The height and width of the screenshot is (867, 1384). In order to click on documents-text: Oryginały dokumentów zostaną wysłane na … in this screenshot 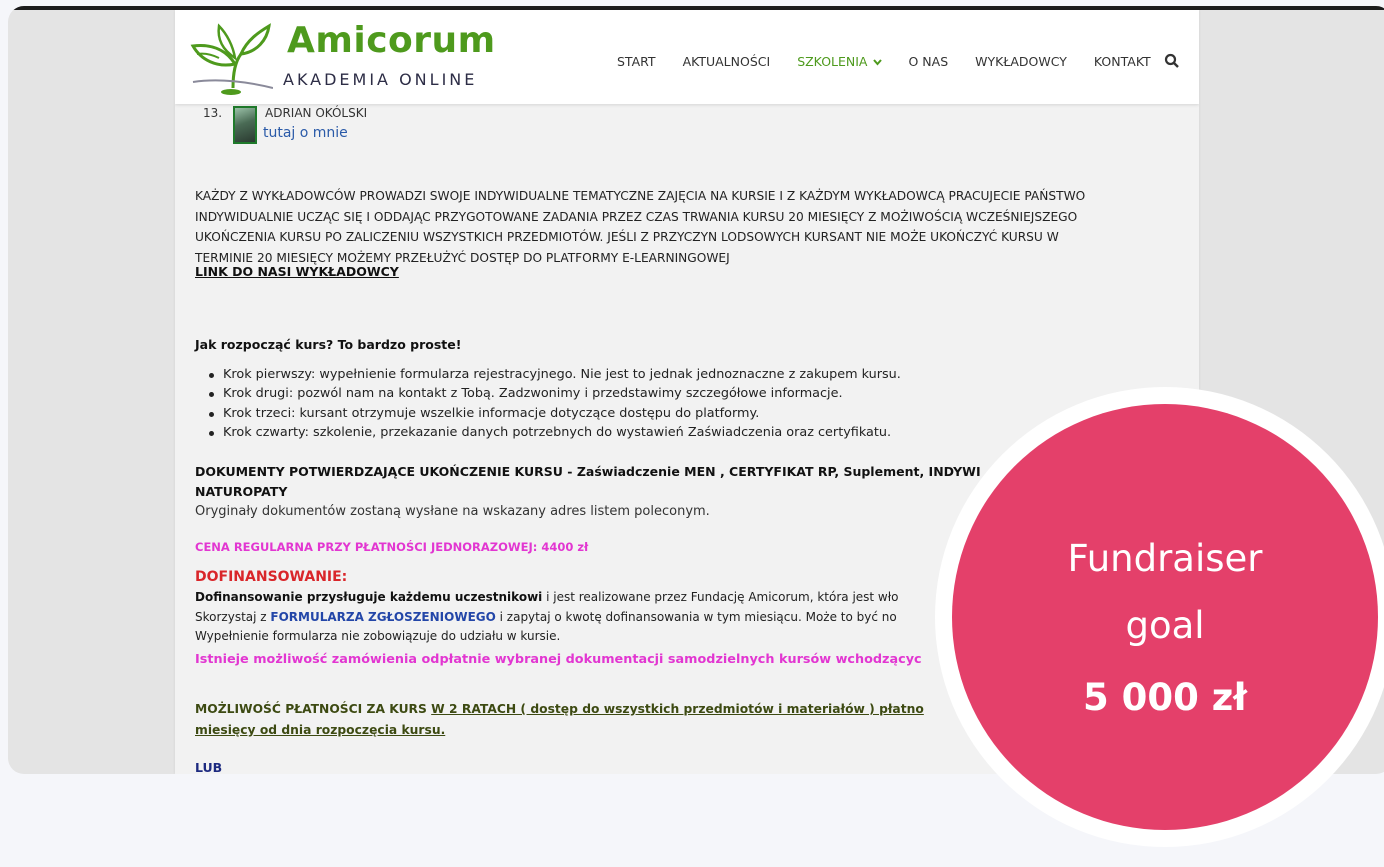, I will do `click(452, 511)`.